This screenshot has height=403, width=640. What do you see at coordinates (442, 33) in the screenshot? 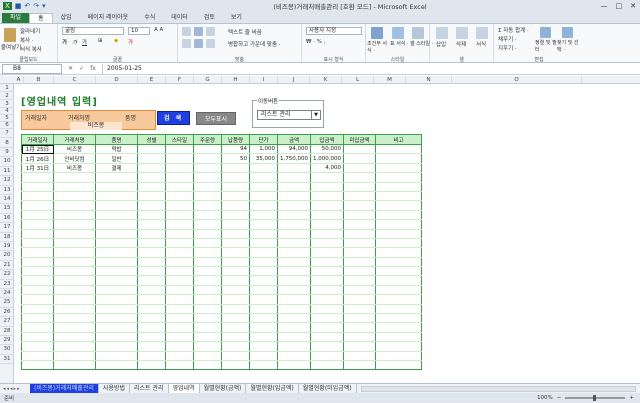
I see `insert-cells-icon` at bounding box center [442, 33].